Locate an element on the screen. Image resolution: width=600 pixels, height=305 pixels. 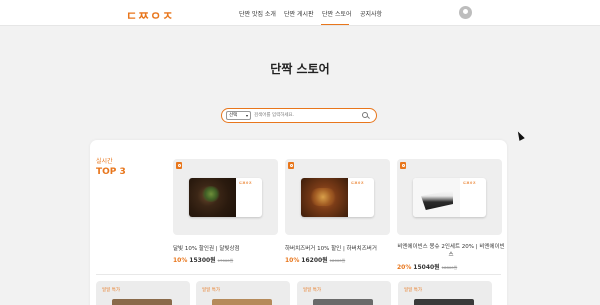
nav-item-store: 단짠 스토어 is located at coordinates (337, 13).